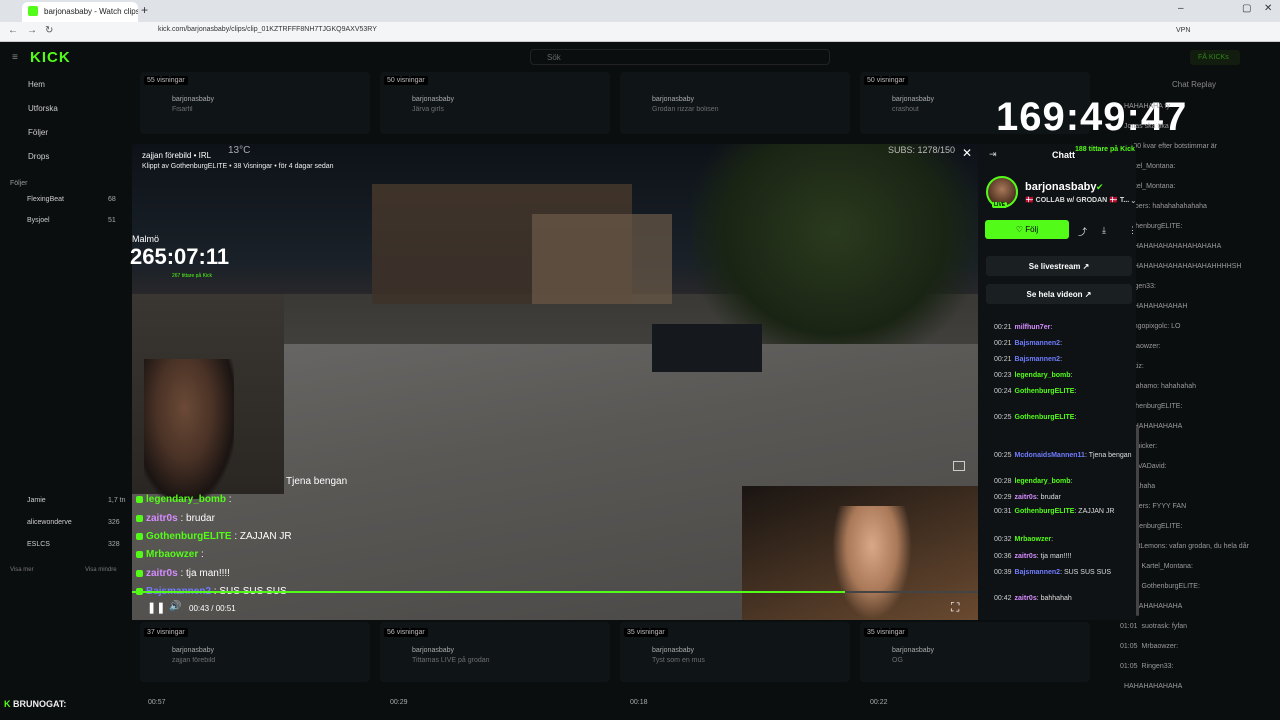 The width and height of the screenshot is (1280, 720). Describe the element at coordinates (15, 57) in the screenshot. I see `menu-icon: ≡` at that location.